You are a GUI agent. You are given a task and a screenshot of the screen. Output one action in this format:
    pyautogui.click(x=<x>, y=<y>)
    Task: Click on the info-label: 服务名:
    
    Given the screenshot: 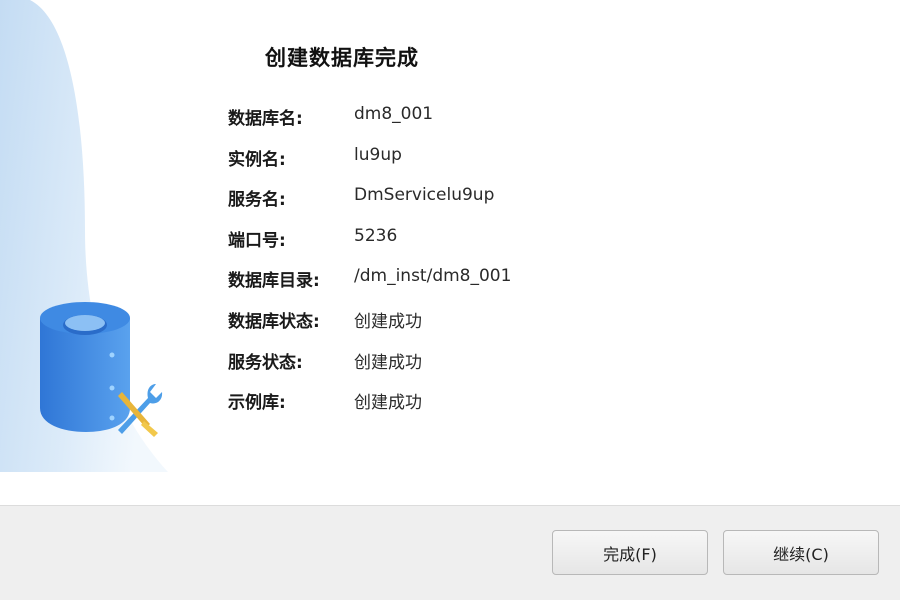 What is the action you would take?
    pyautogui.click(x=257, y=200)
    